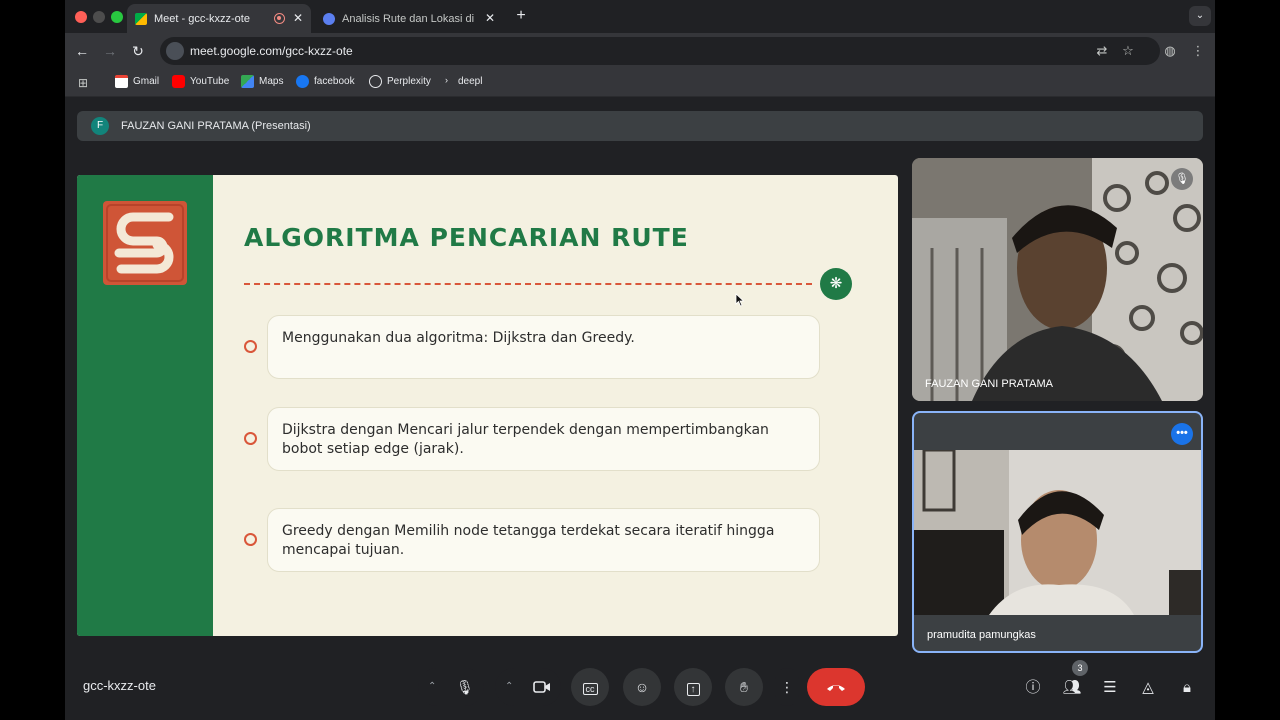  I want to click on url-text: meet.google.com/gcc-kxzz-ote, so click(271, 51).